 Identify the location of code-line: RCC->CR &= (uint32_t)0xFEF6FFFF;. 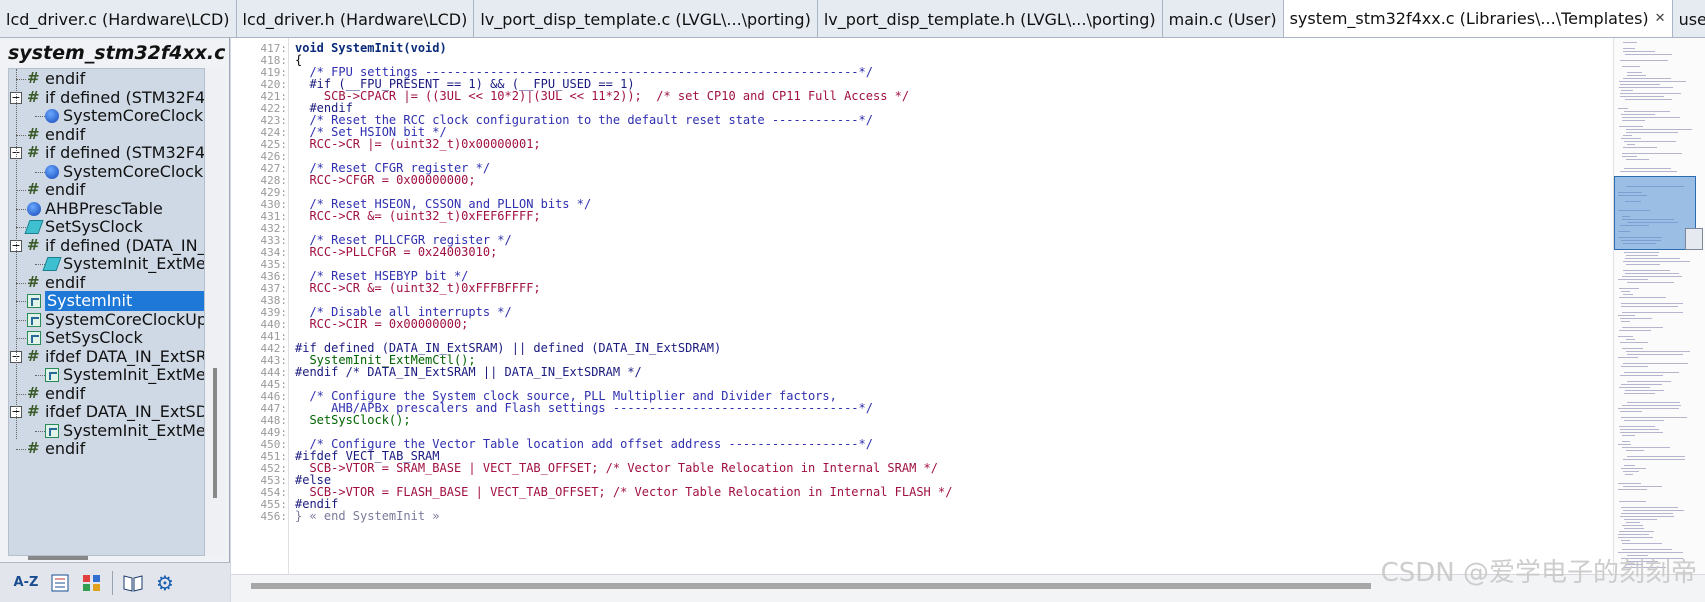
(417, 216).